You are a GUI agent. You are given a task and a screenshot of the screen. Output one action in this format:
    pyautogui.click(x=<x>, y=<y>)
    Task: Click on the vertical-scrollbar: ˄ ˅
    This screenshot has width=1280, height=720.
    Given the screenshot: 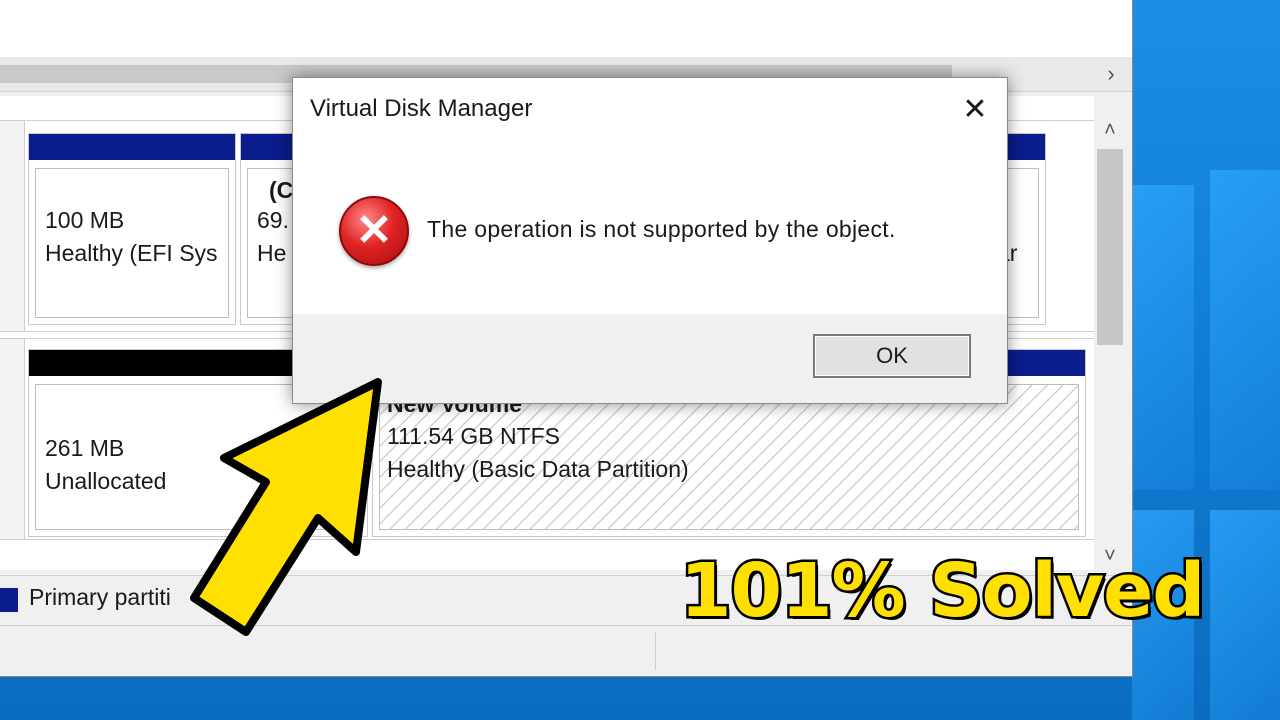 What is the action you would take?
    pyautogui.click(x=1110, y=344)
    